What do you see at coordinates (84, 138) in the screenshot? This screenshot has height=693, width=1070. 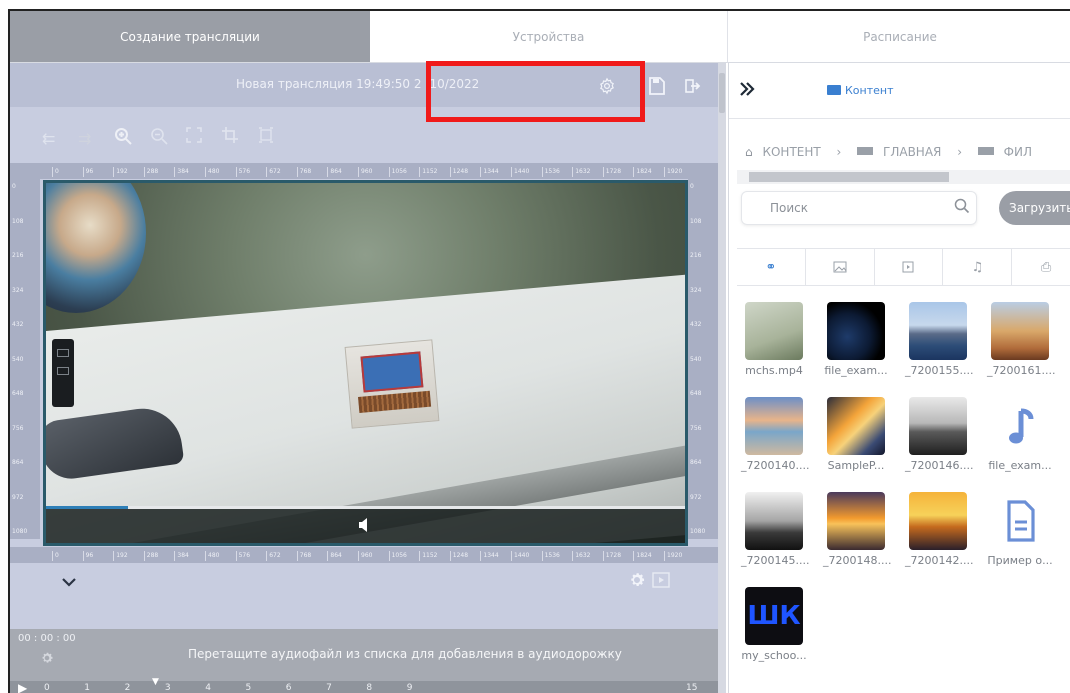 I see `redo-icon: ⇉` at bounding box center [84, 138].